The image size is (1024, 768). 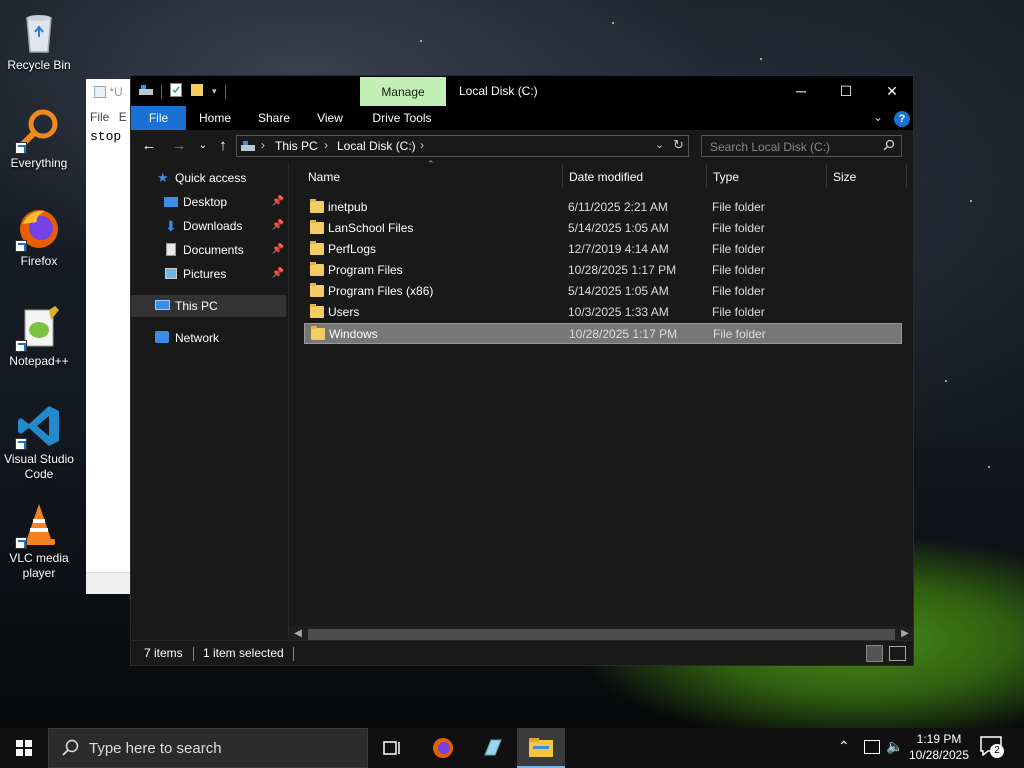 I want to click on tab-drive-tools: Drive Tools, so click(x=402, y=118).